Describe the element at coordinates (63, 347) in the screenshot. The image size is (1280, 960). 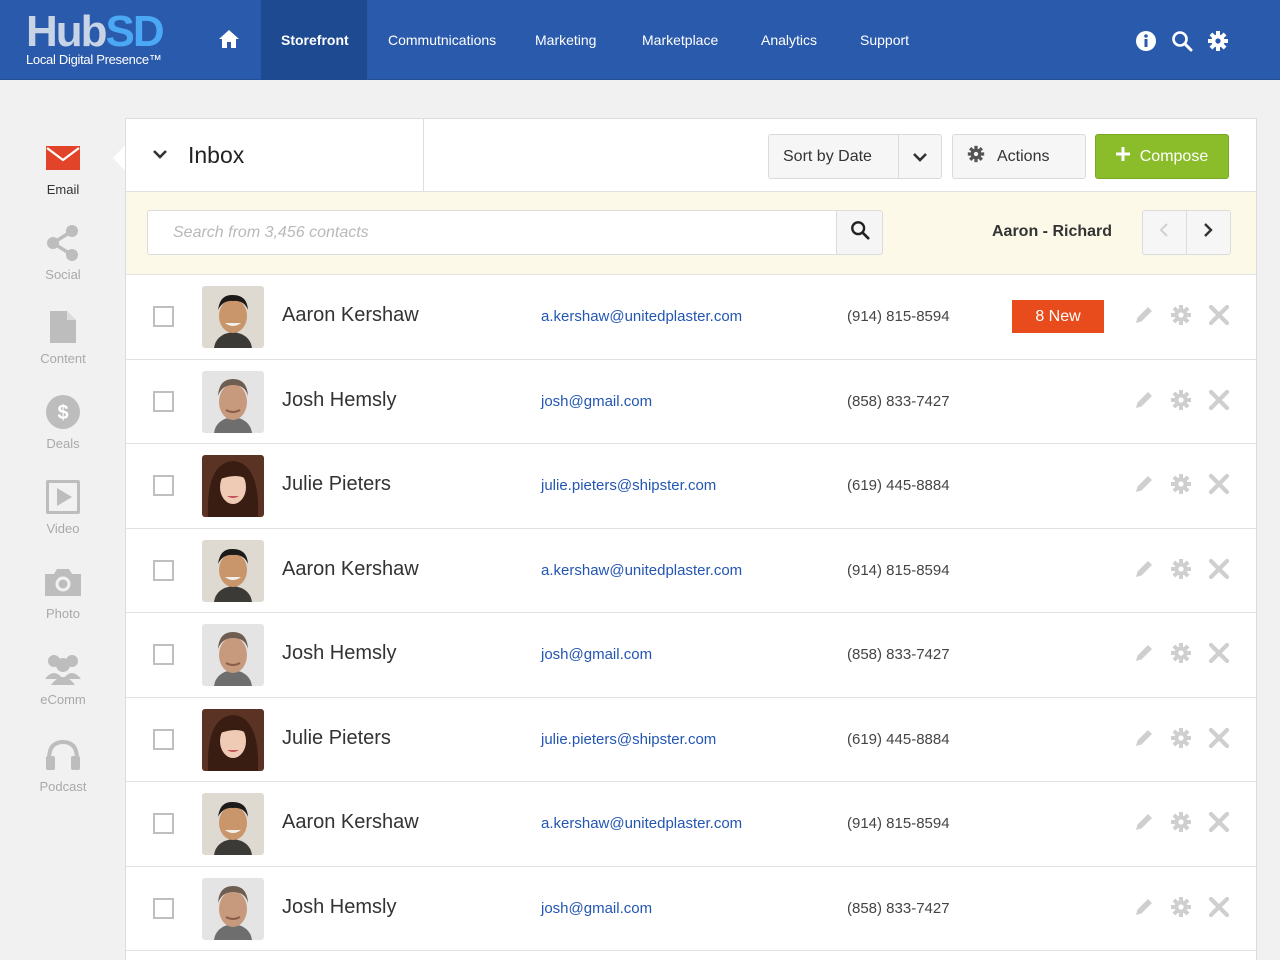
I see `sidebar-item-content: Content` at that location.